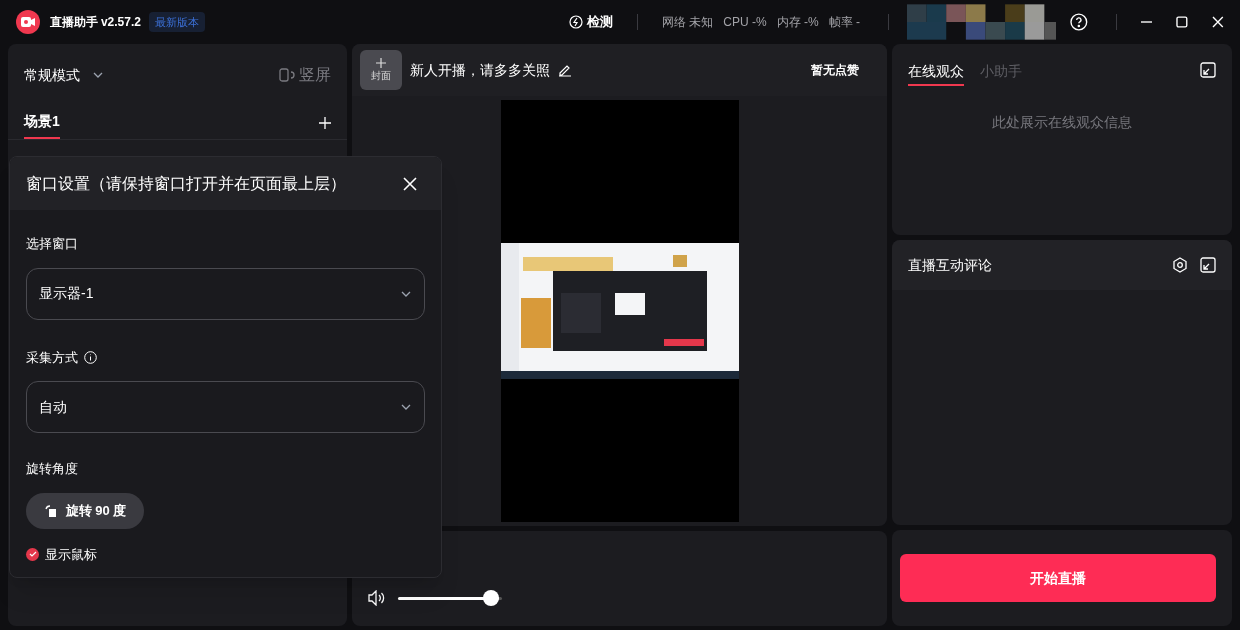  Describe the element at coordinates (936, 70) in the screenshot. I see `audience-tab: 在线观众` at that location.